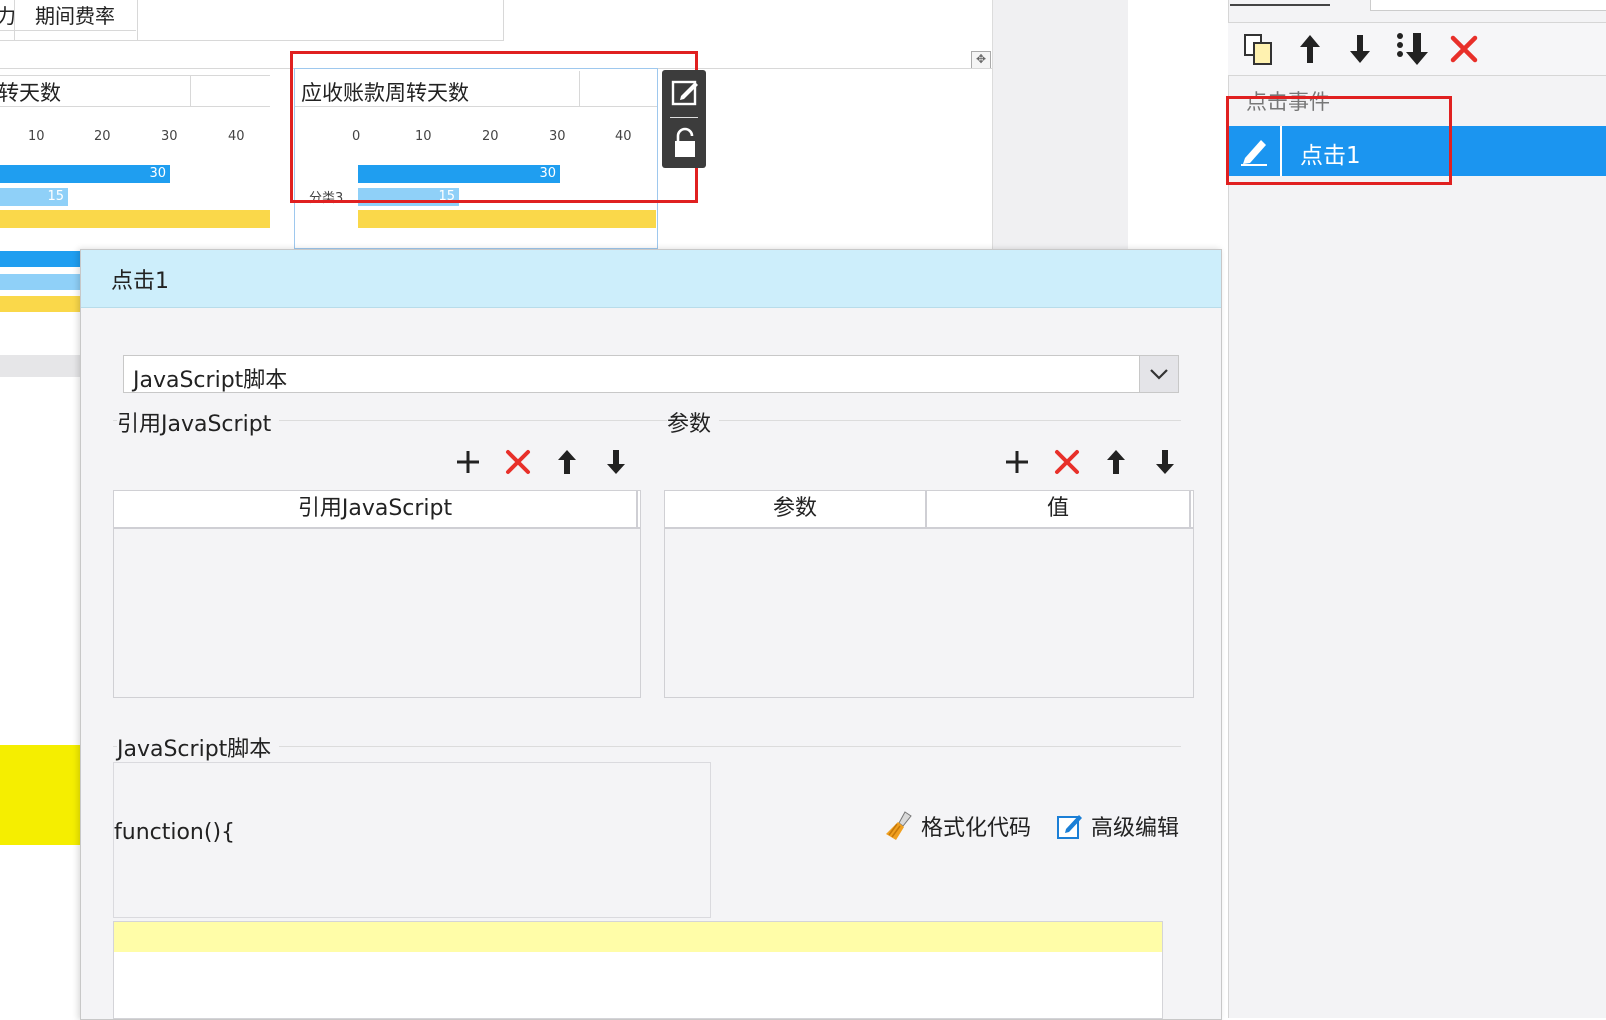  What do you see at coordinates (1280, 3) in the screenshot?
I see `panel-top-label-clip` at bounding box center [1280, 3].